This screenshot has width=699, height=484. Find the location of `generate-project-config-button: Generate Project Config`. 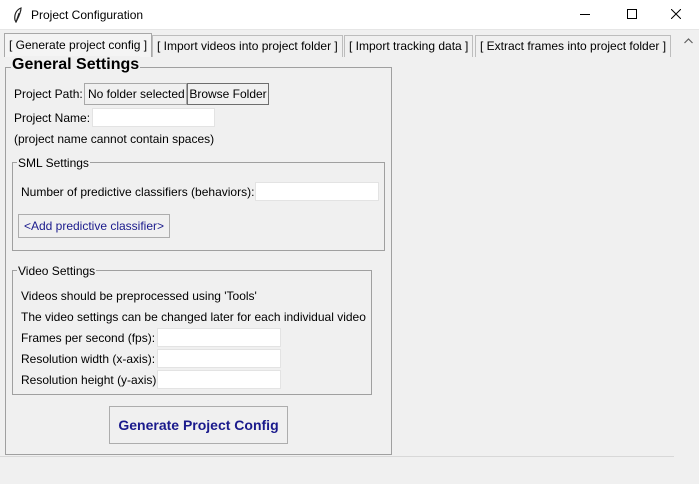

generate-project-config-button: Generate Project Config is located at coordinates (198, 425).